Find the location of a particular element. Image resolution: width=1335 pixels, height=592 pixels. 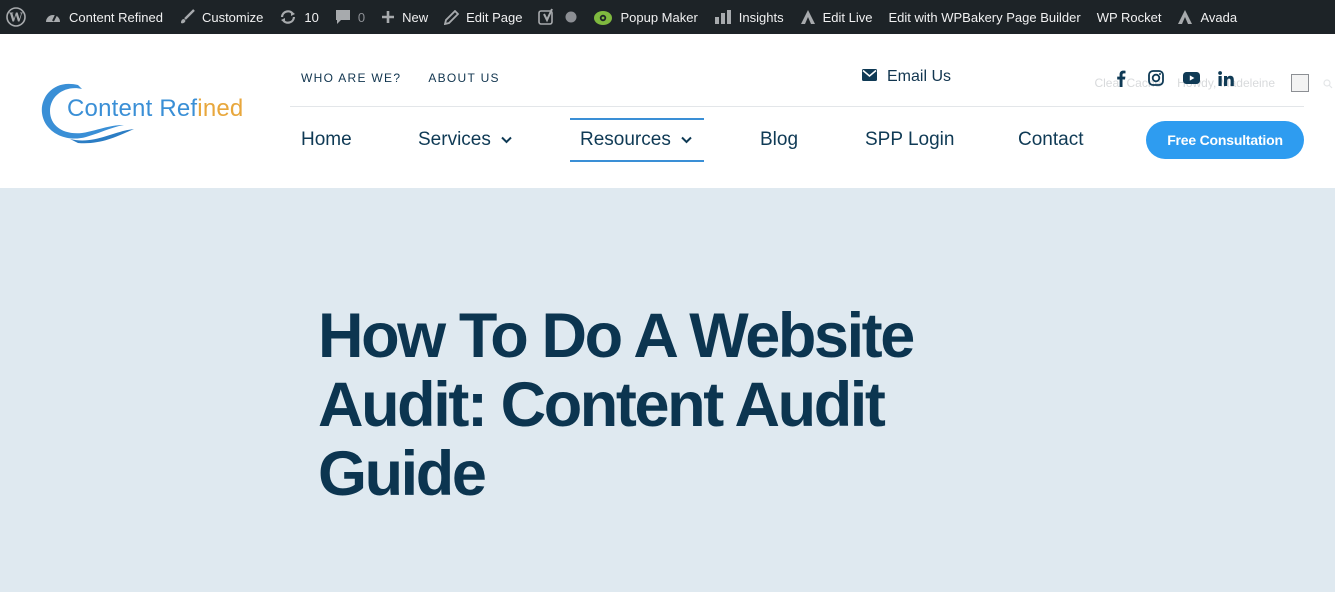

wordpress-logo-button: W is located at coordinates (18, 17).